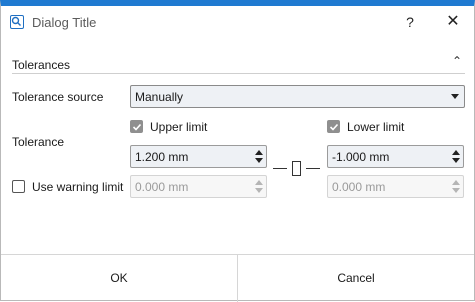 Image resolution: width=475 pixels, height=302 pixels. What do you see at coordinates (78, 187) in the screenshot?
I see `use-warning-limit-label: Use warning limit` at bounding box center [78, 187].